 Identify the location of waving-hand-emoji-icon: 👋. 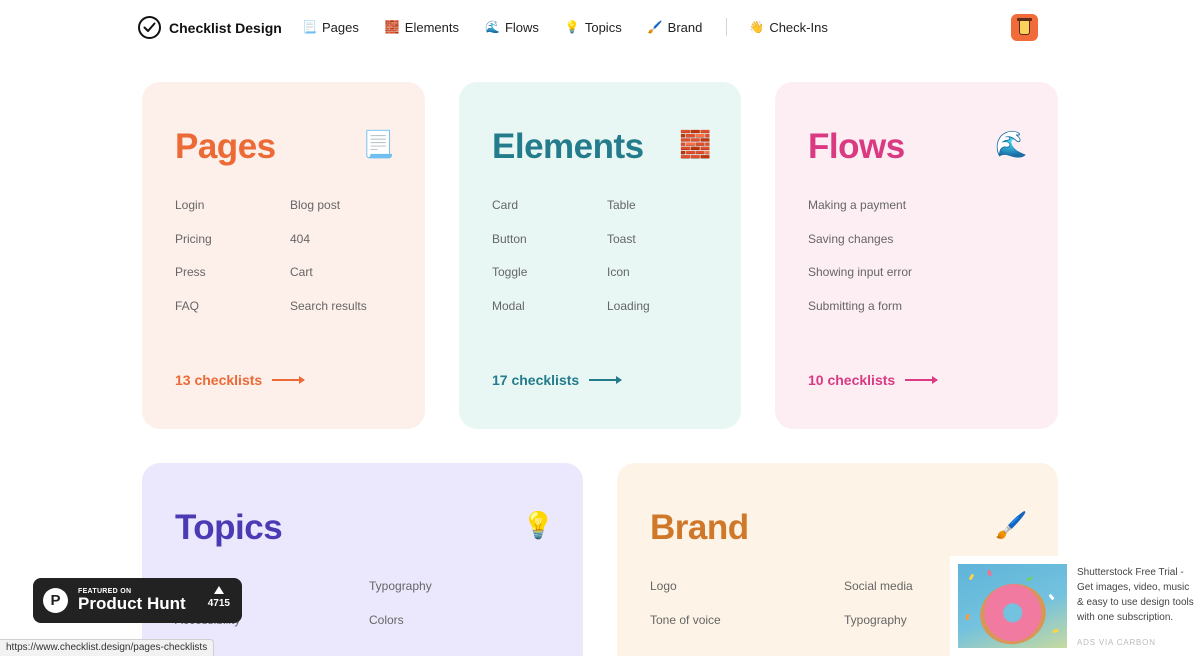
(757, 27).